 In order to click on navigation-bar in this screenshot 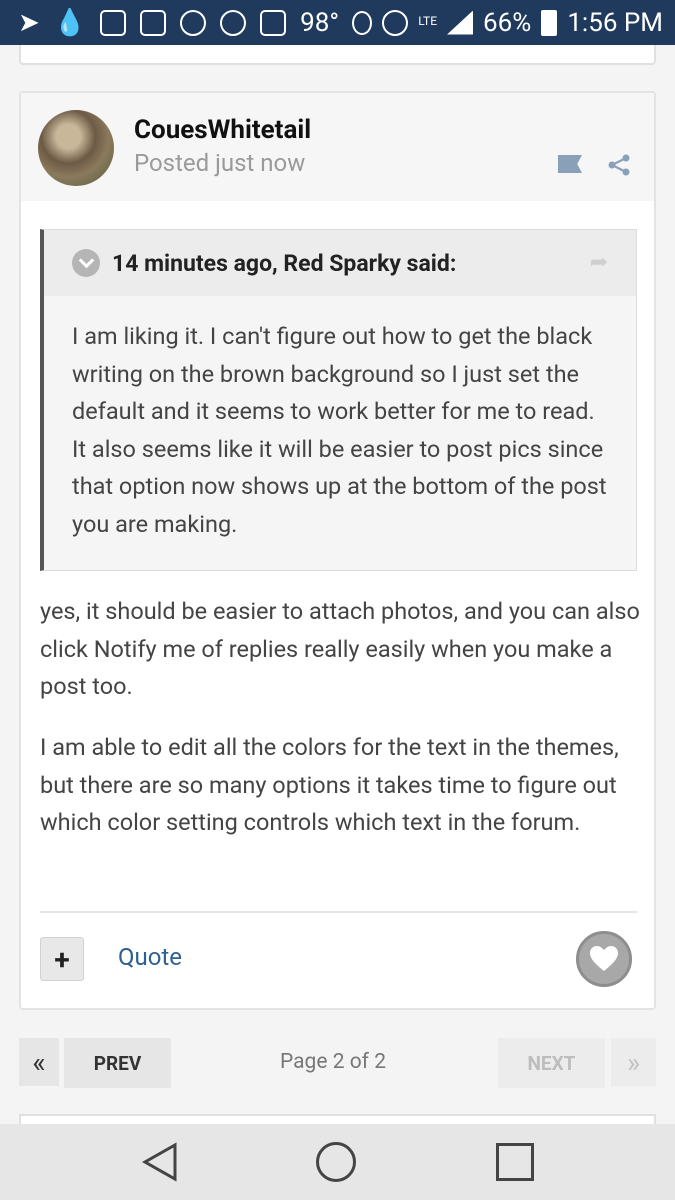, I will do `click(337, 1162)`.